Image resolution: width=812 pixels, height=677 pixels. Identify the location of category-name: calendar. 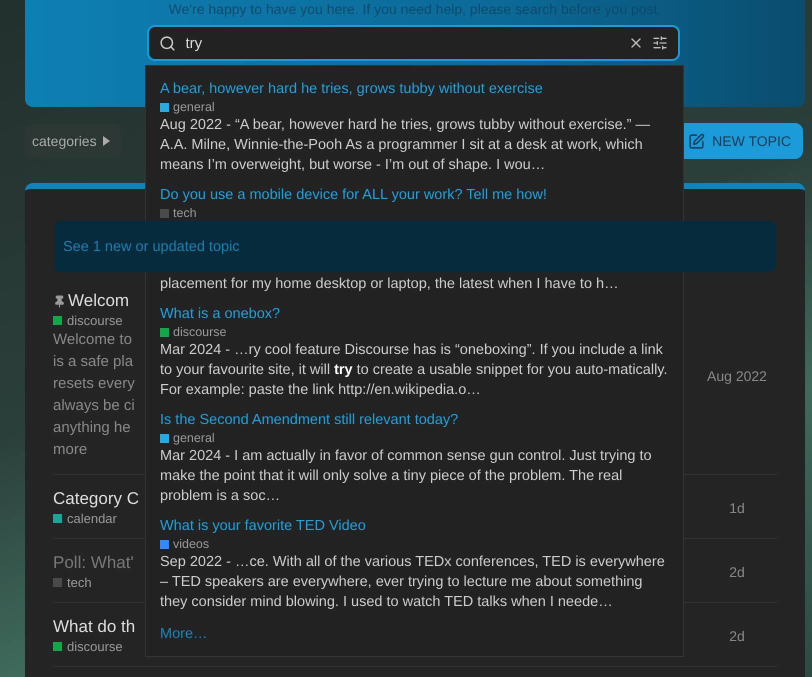
(92, 518).